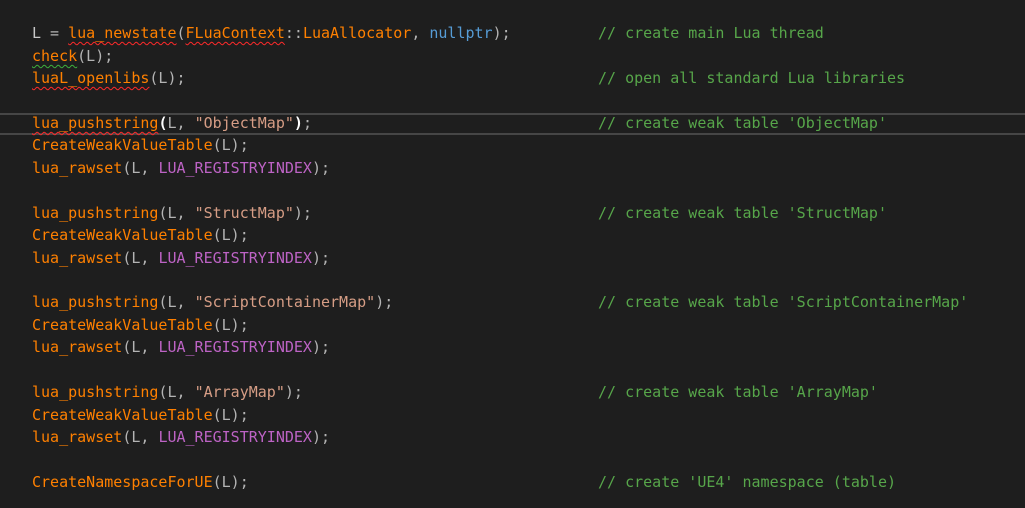 The width and height of the screenshot is (1025, 508). I want to click on code-line-21: CreateNamespaceForUE(L);, so click(140, 482).